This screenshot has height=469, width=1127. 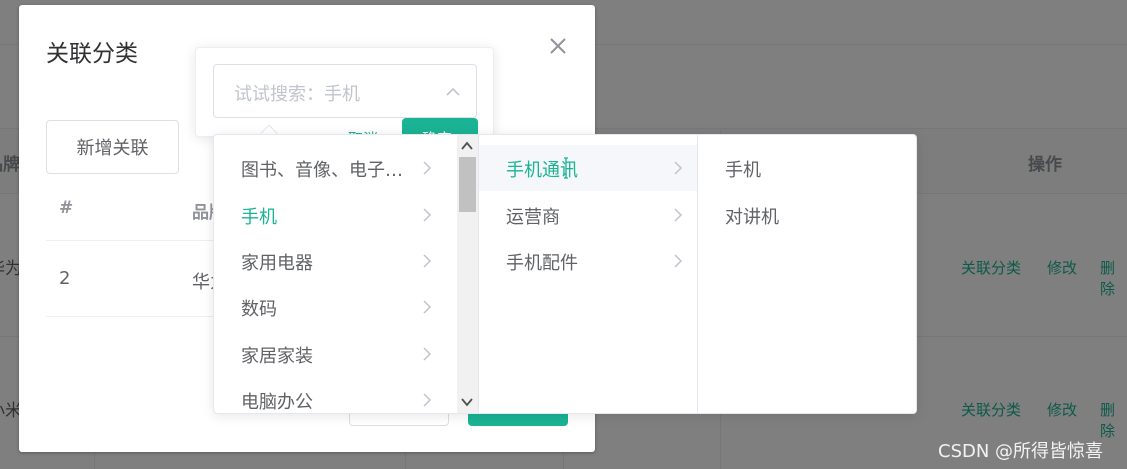 I want to click on text-cursor-icon, so click(x=565, y=168).